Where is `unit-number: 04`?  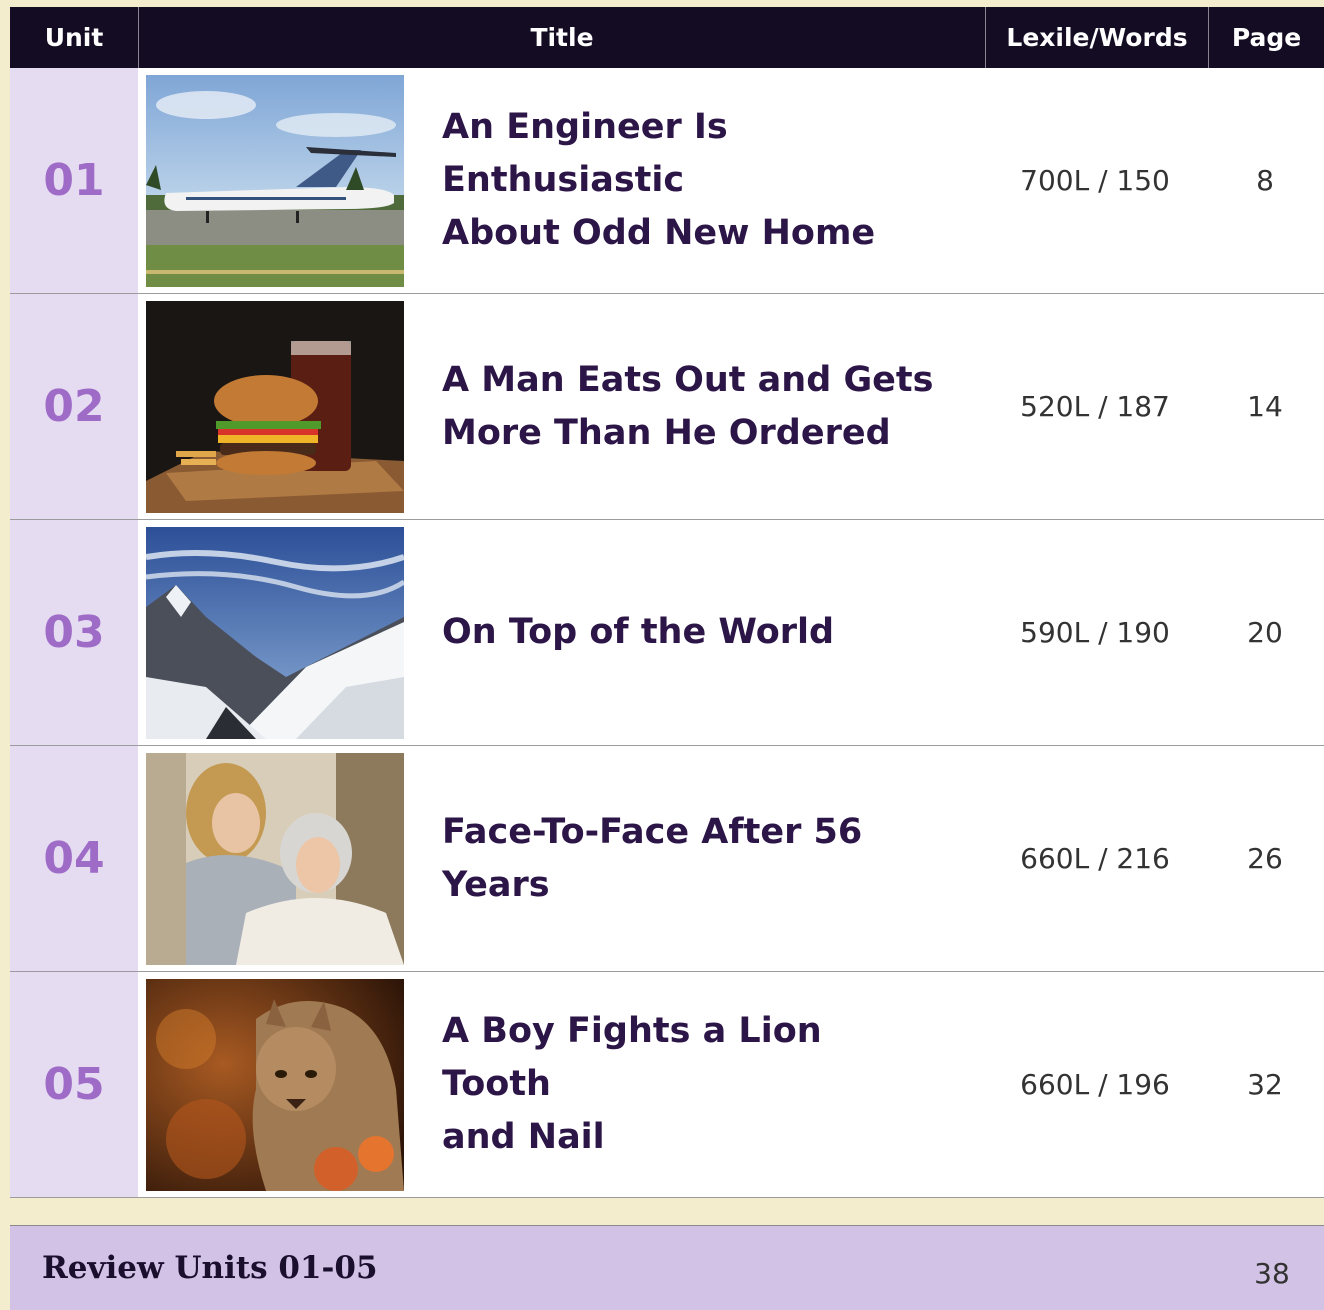
unit-number: 04 is located at coordinates (74, 858).